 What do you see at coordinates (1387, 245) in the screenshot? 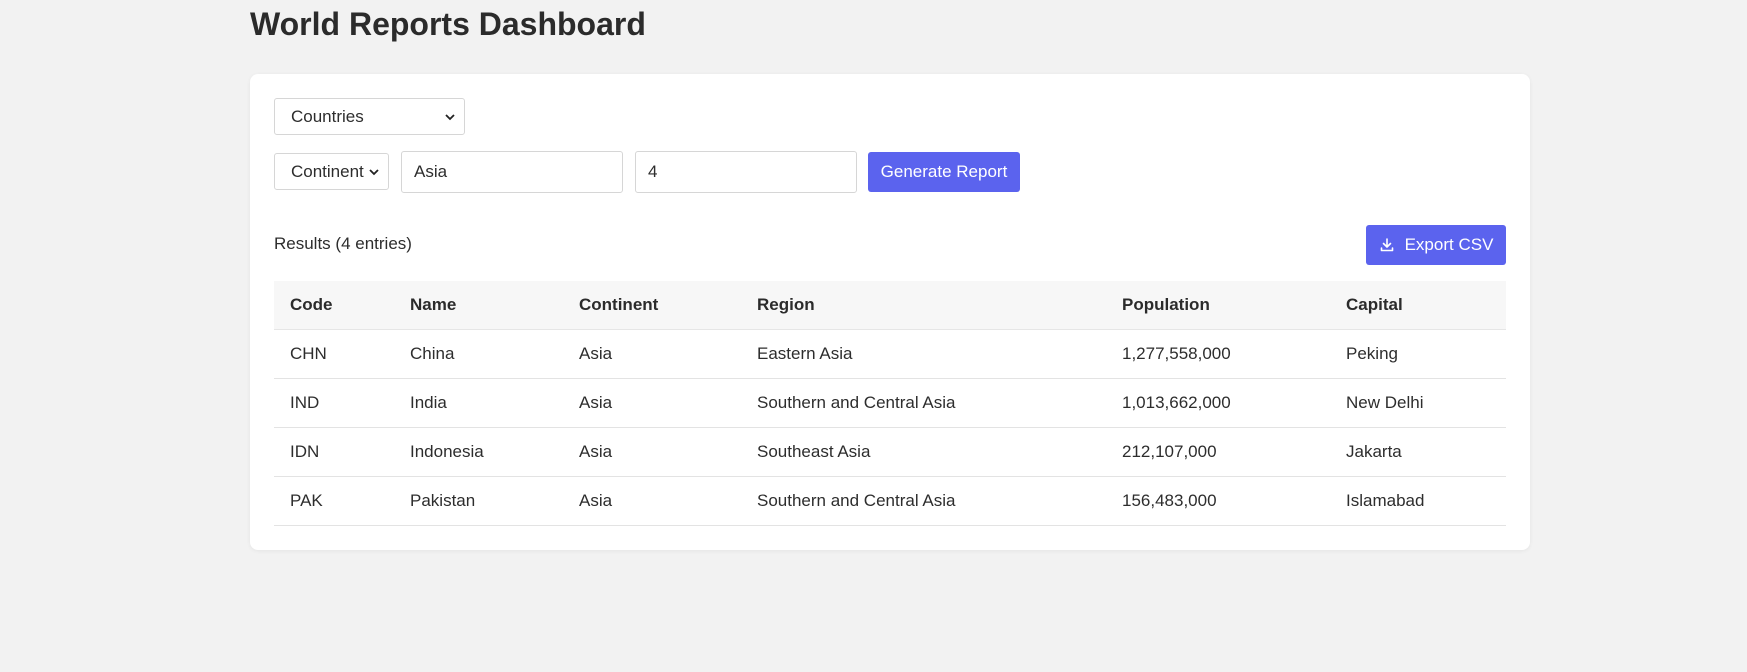
I see `download-icon` at bounding box center [1387, 245].